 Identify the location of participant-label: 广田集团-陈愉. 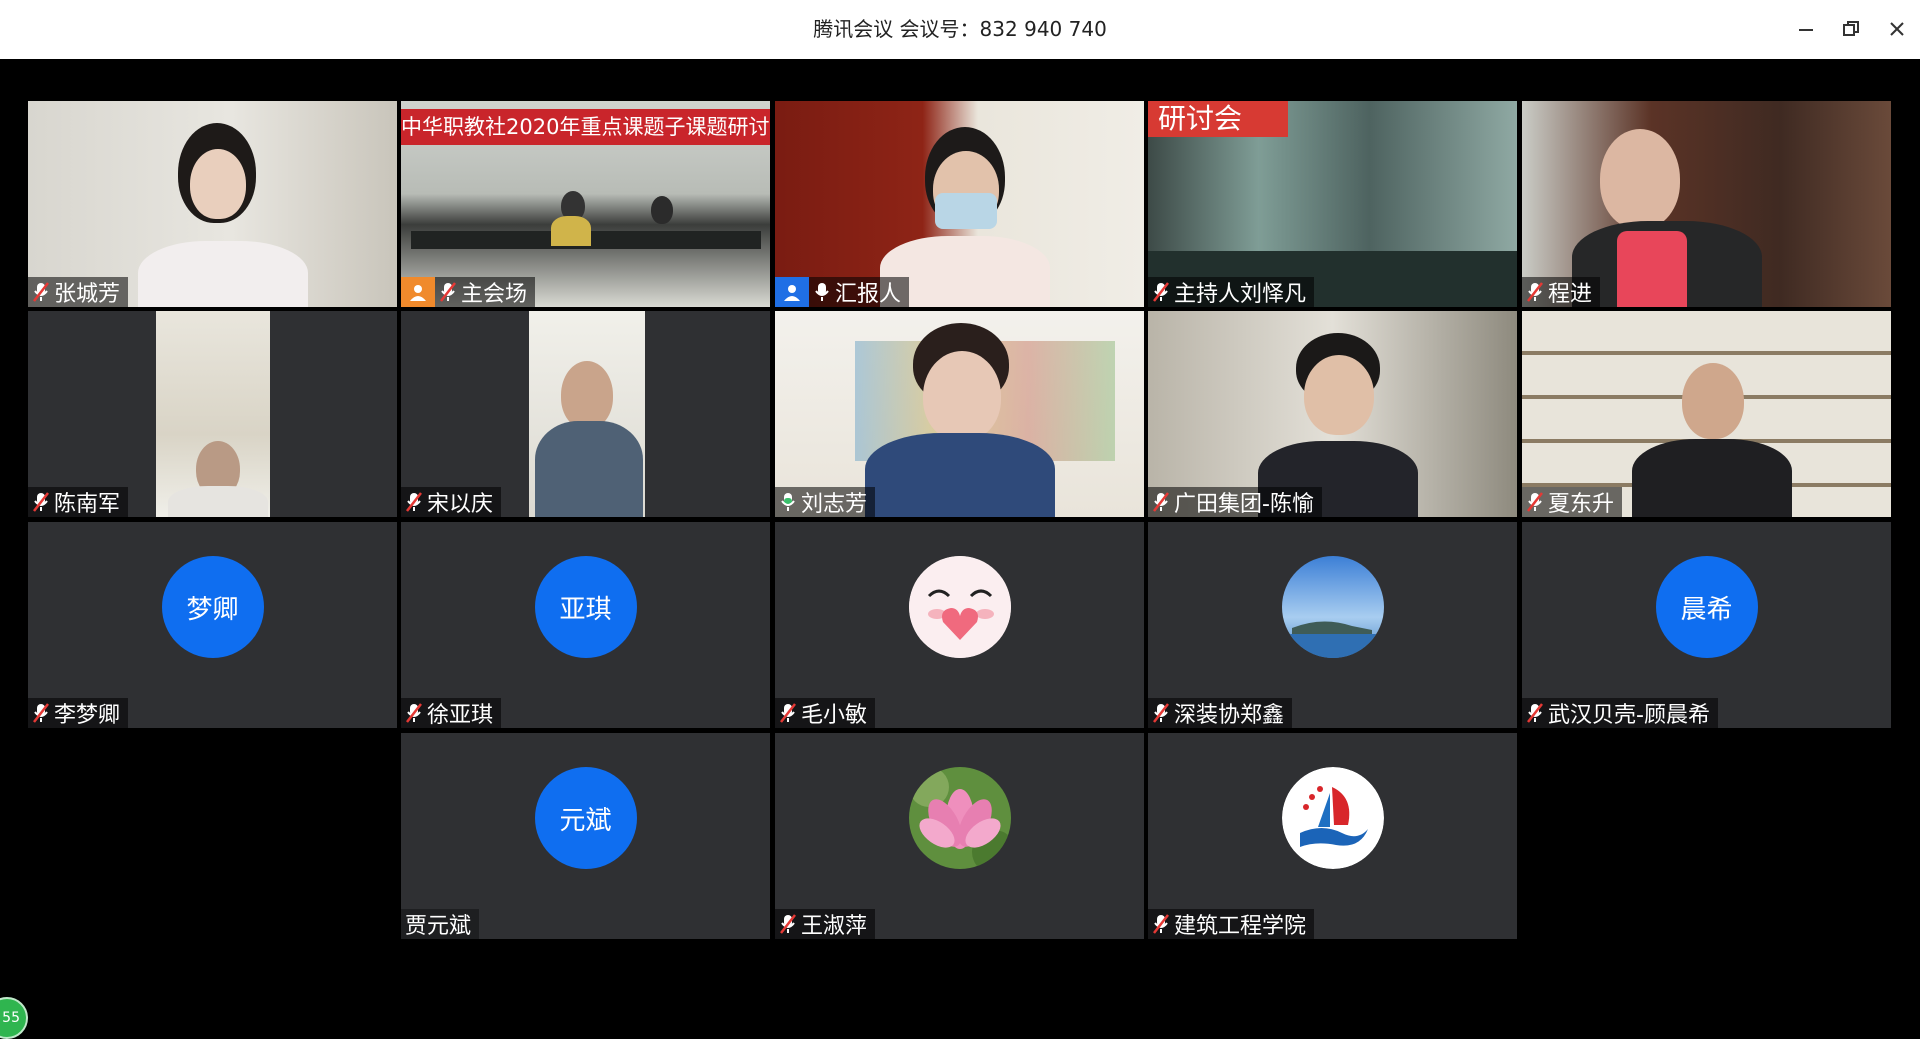
(1235, 502).